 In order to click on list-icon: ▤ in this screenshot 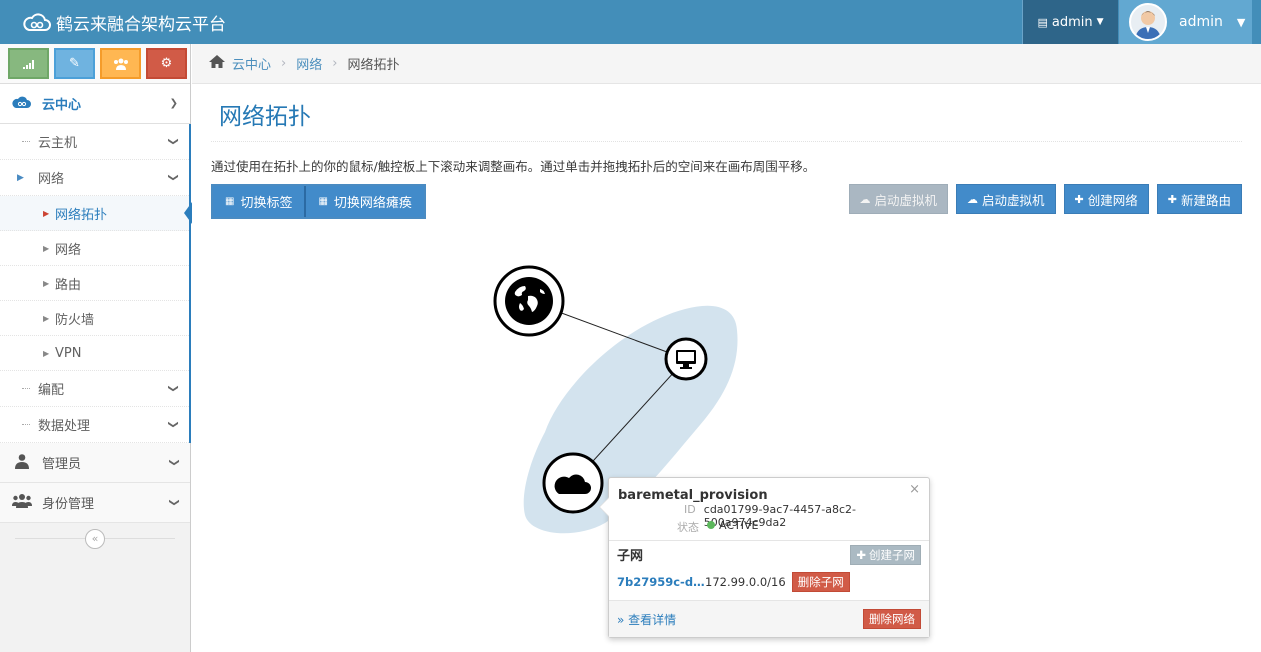, I will do `click(1042, 22)`.